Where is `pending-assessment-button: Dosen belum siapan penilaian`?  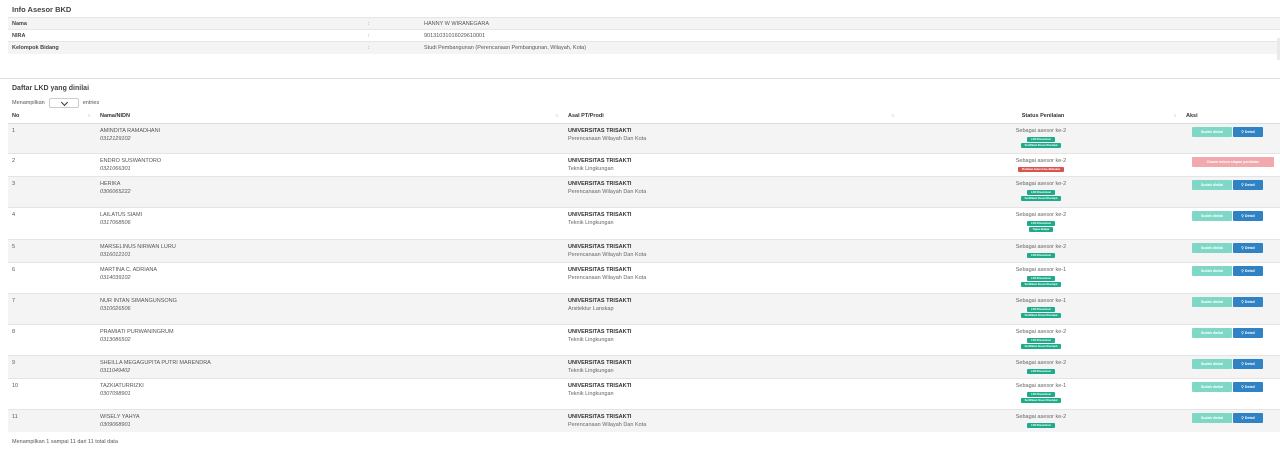
pending-assessment-button: Dosen belum siapan penilaian is located at coordinates (1233, 161).